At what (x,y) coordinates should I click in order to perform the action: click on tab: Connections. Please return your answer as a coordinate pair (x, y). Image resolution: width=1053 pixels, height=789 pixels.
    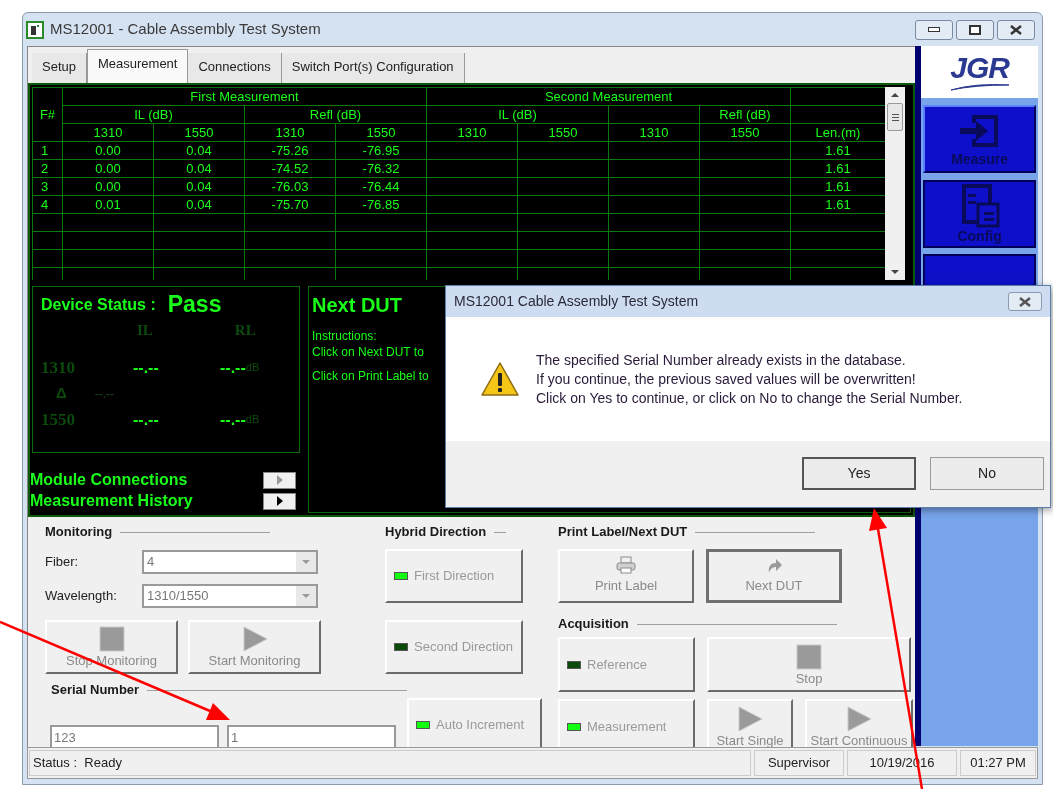
    Looking at the image, I should click on (235, 68).